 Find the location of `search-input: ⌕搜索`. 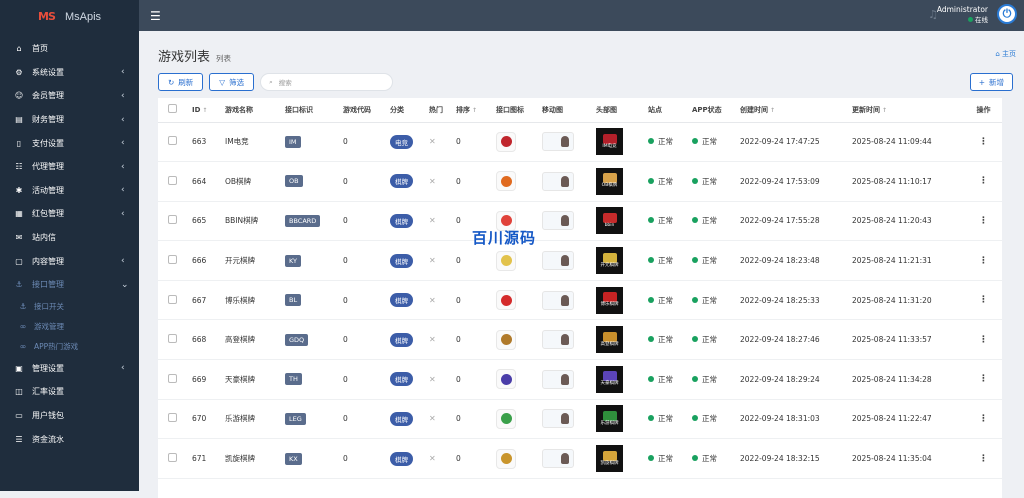

search-input: ⌕搜索 is located at coordinates (326, 82).